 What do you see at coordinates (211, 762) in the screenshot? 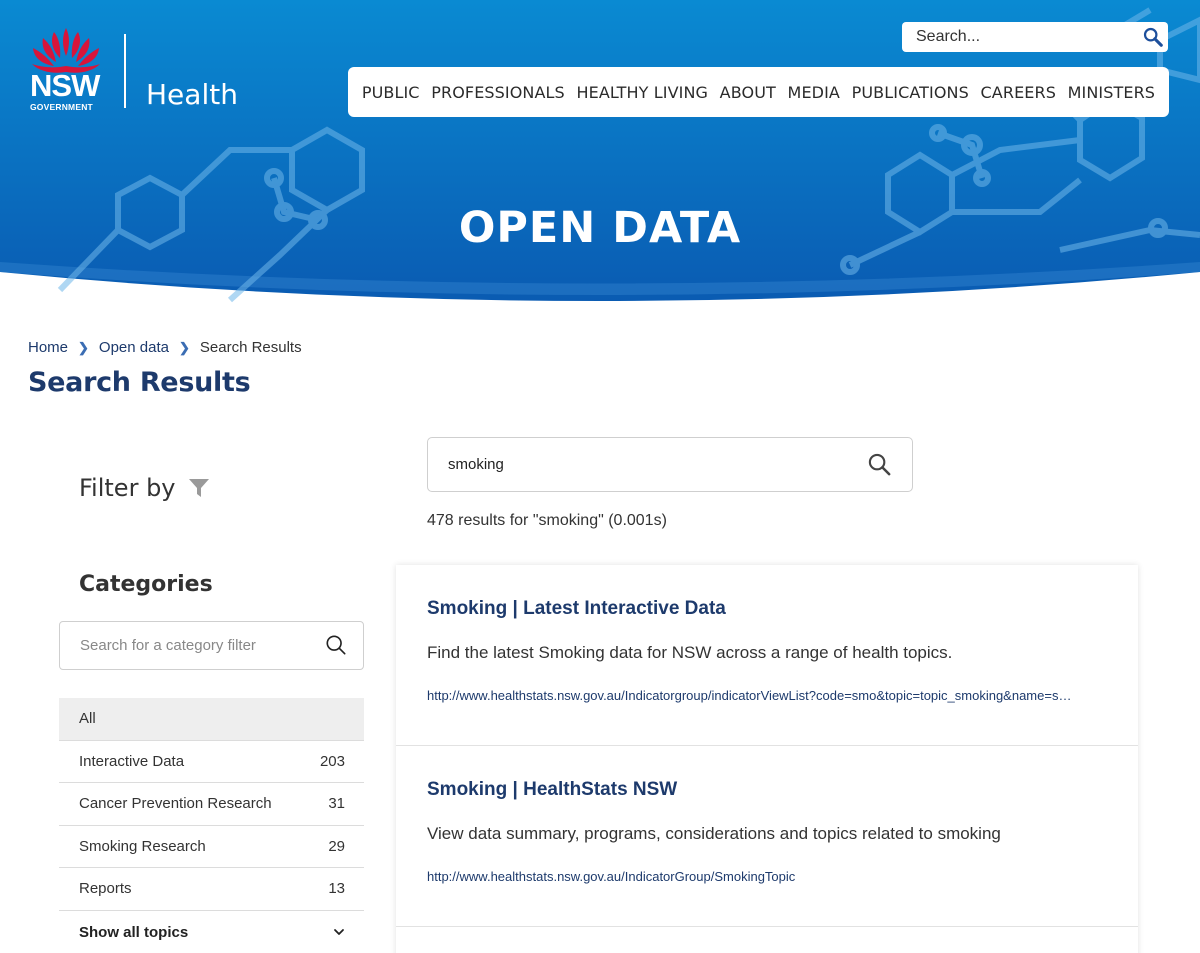
I see `category-item-interactive-data: Interactive Data 203` at bounding box center [211, 762].